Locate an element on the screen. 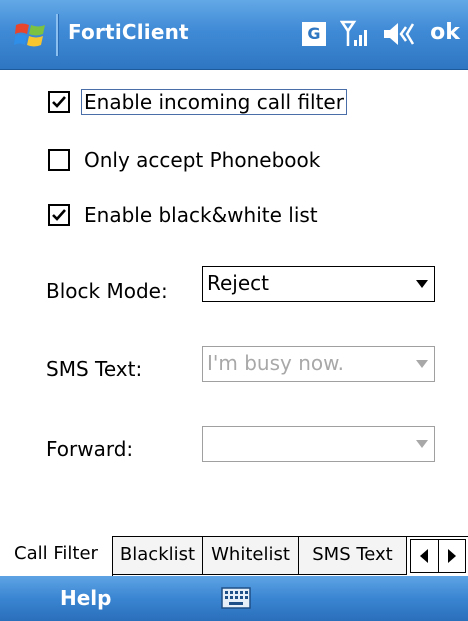 The height and width of the screenshot is (621, 468). incoming-call-filter-label: Enable incoming call filter is located at coordinates (214, 102).